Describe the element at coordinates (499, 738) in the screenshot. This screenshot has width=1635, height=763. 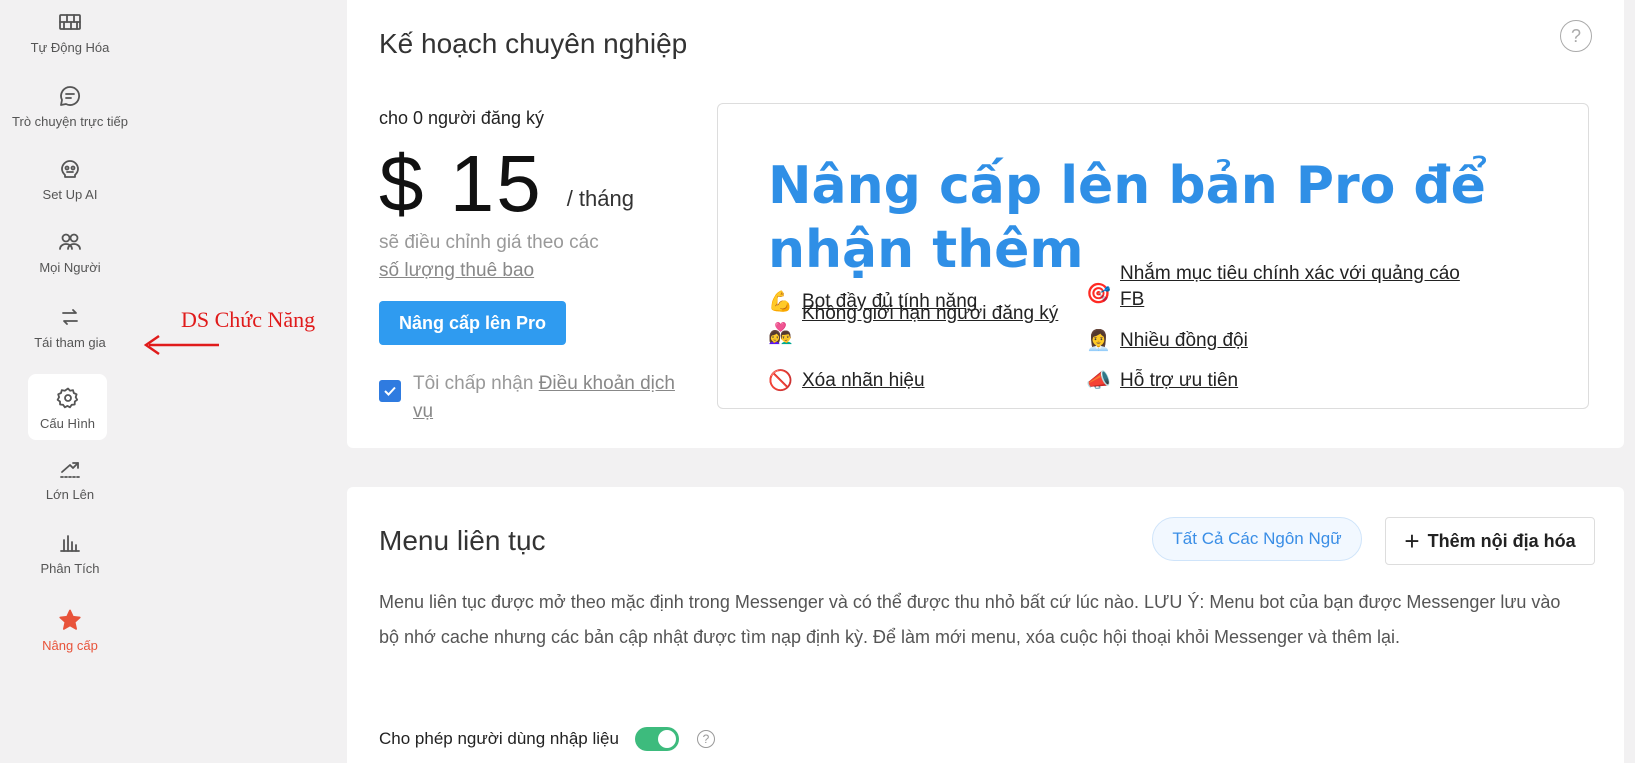
I see `user-input-label: Cho phép người dùng nhập liệu` at that location.